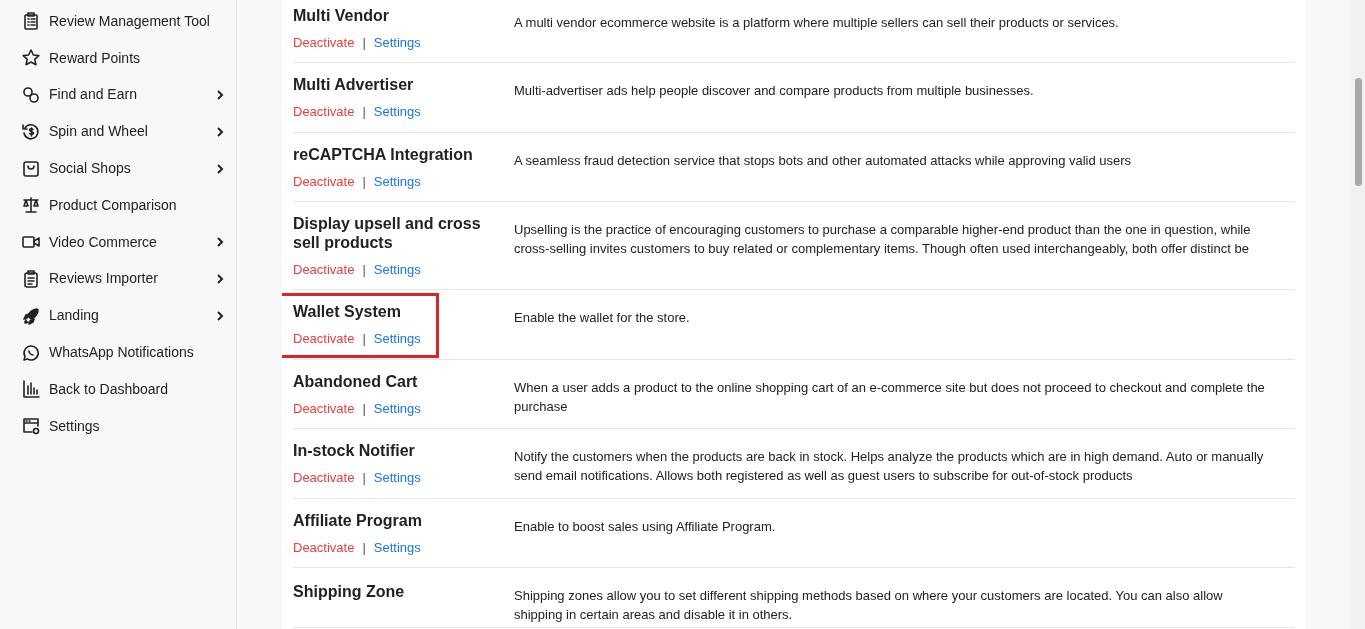 Image resolution: width=1365 pixels, height=629 pixels. Describe the element at coordinates (31, 352) in the screenshot. I see `chat-icon` at that location.